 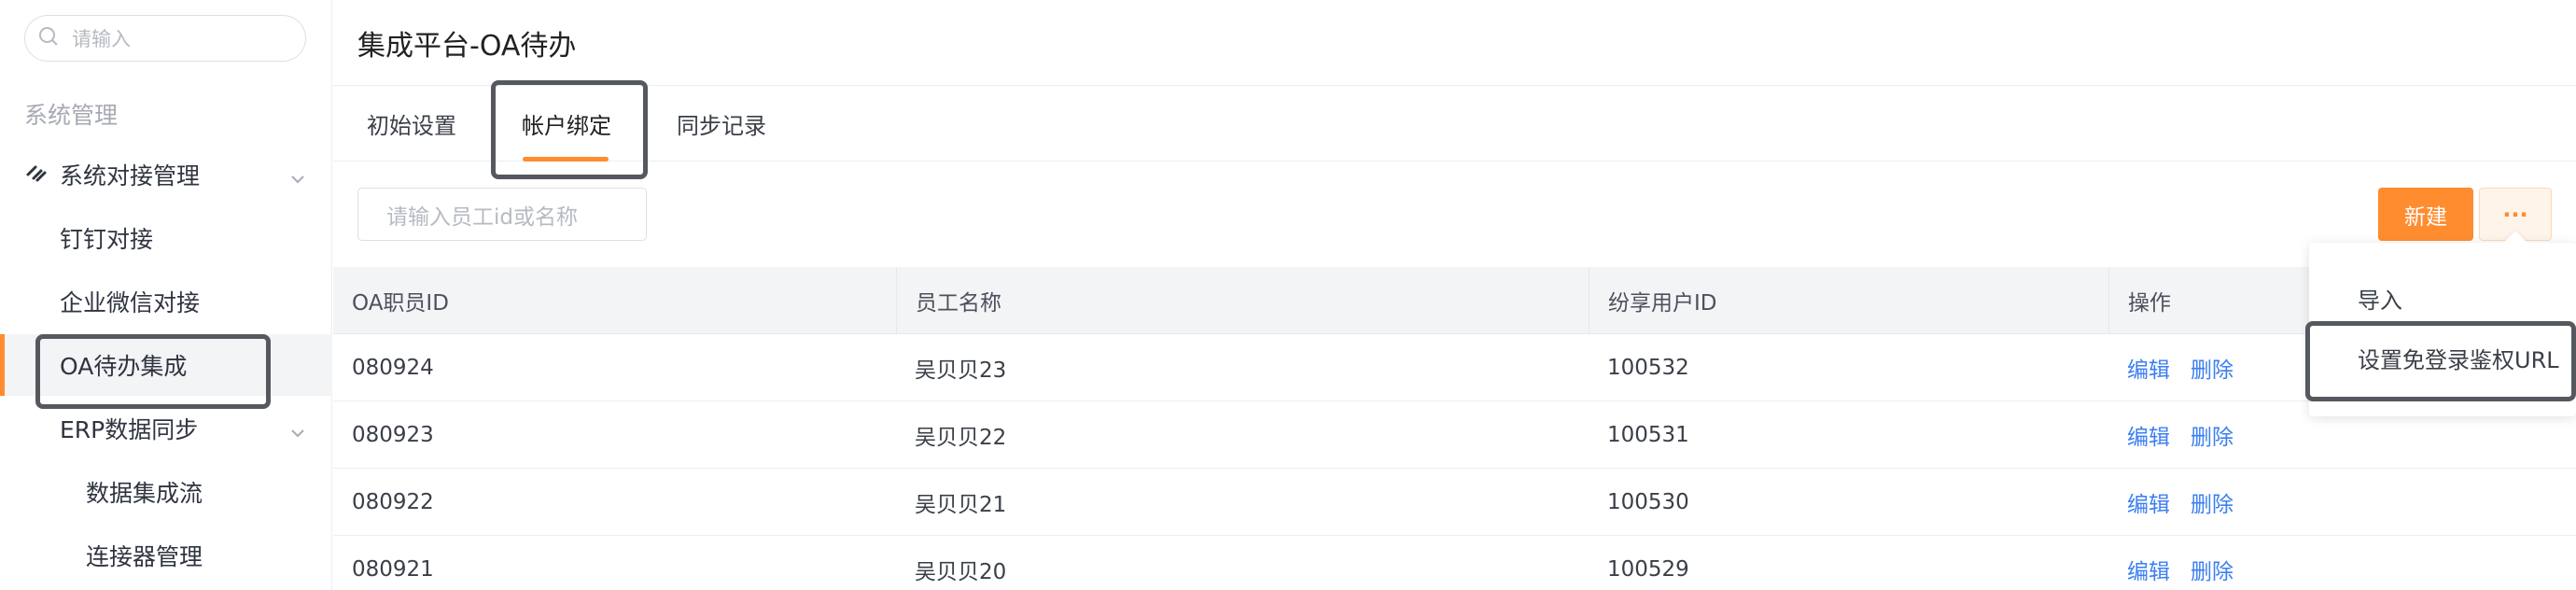 What do you see at coordinates (1848, 300) in the screenshot?
I see `column-header-user-id: 纷享用户ID` at bounding box center [1848, 300].